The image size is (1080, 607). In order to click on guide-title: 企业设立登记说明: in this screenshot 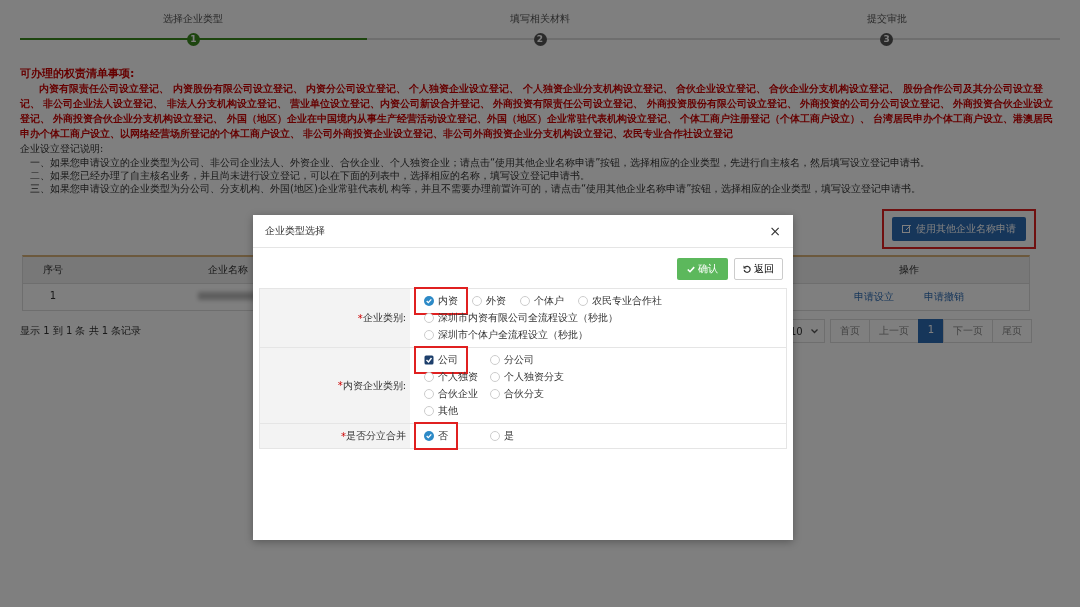, I will do `click(62, 149)`.